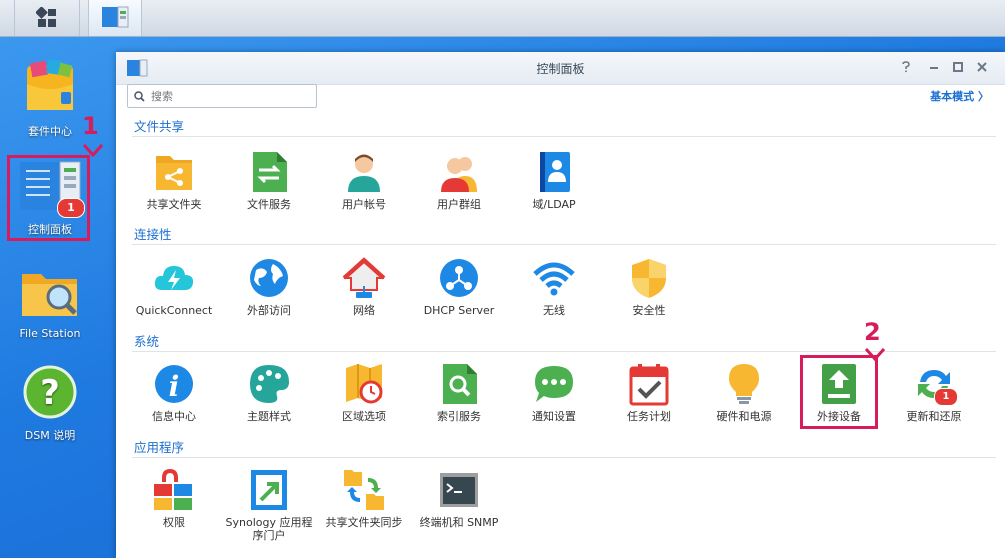 This screenshot has width=1005, height=558. I want to click on network-house-icon, so click(364, 277).